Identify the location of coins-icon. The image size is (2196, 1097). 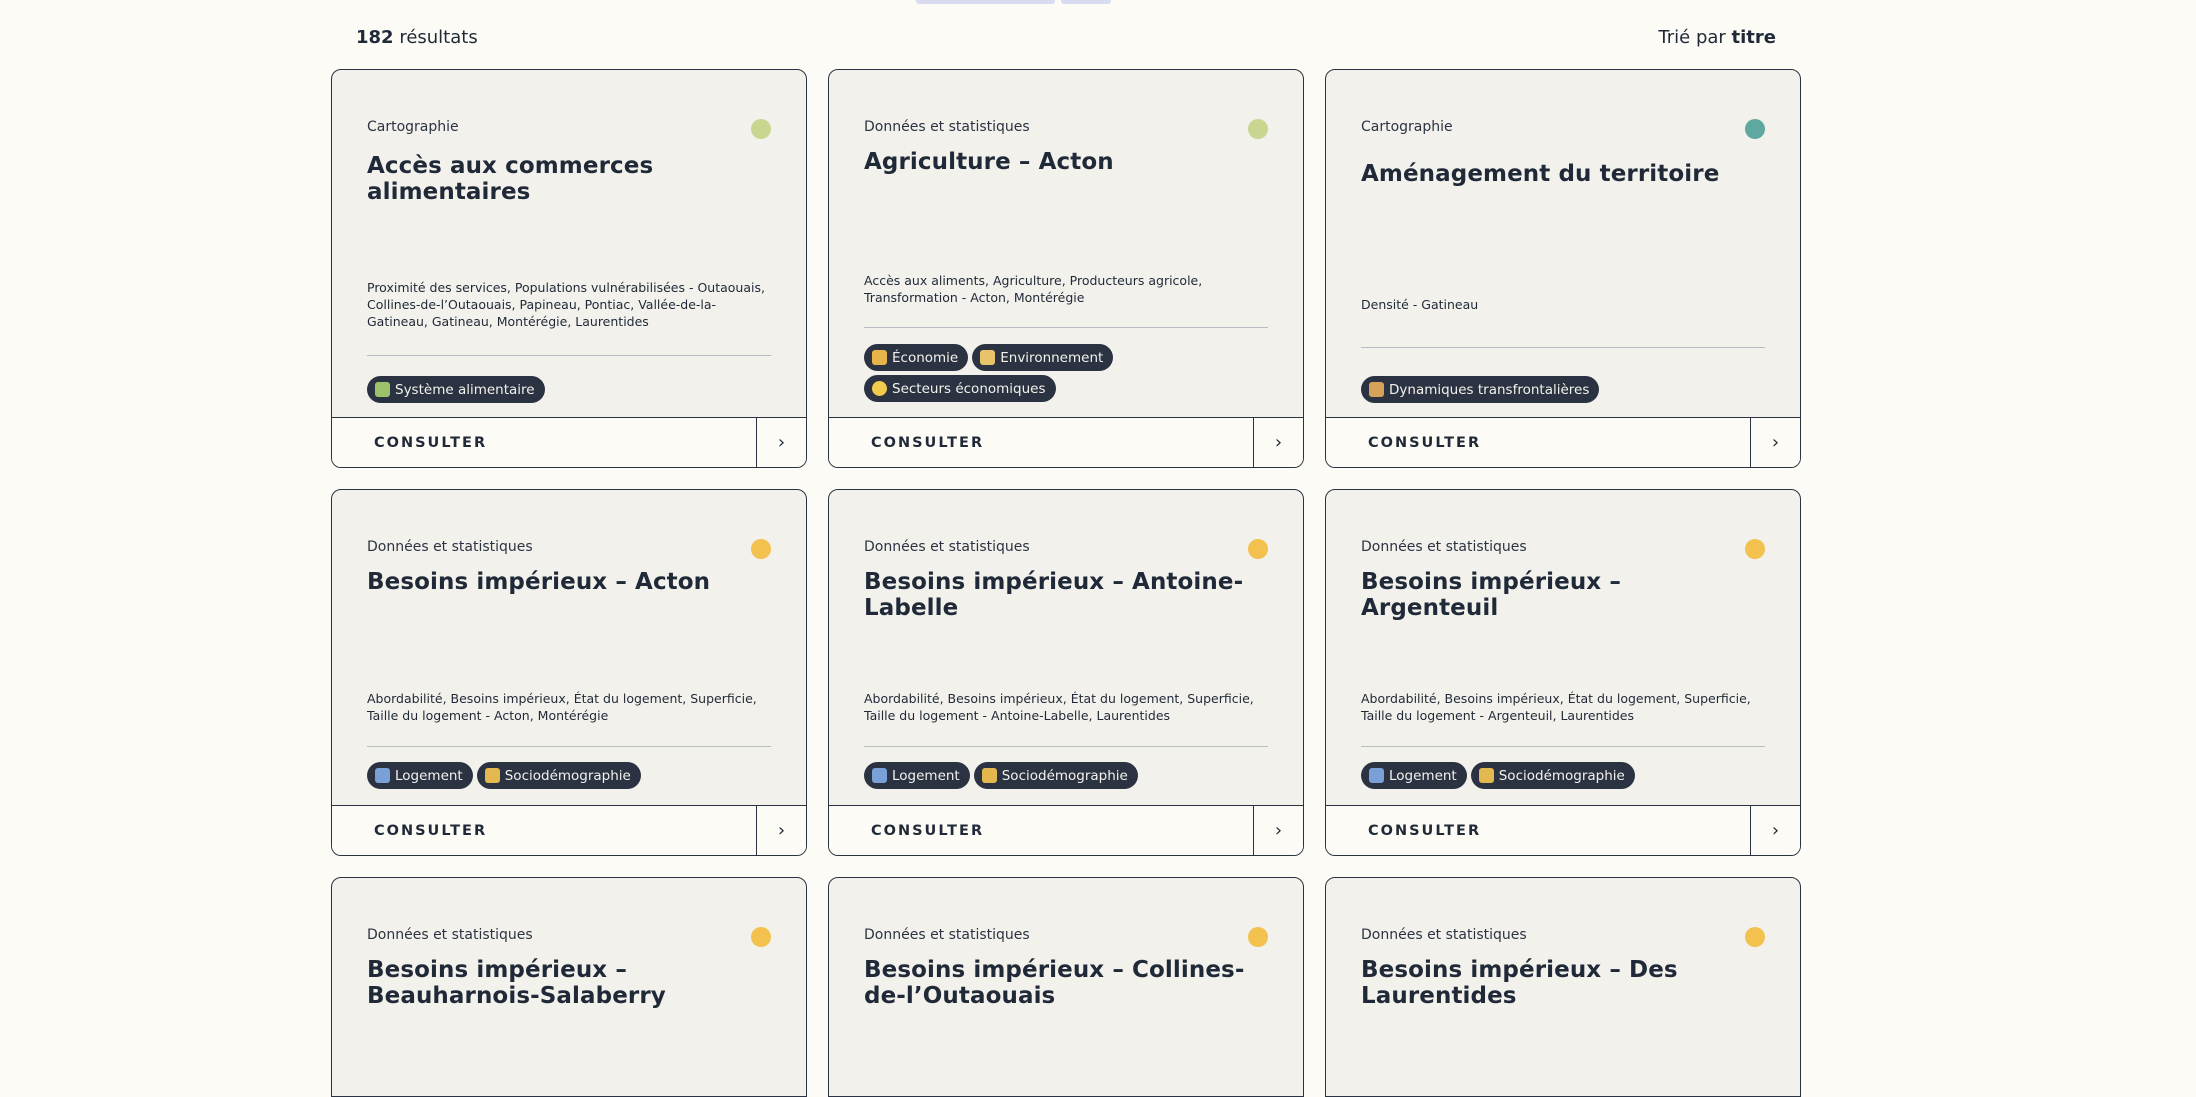
(879, 357).